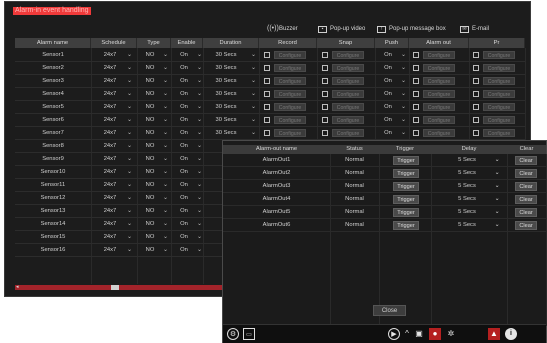 Image resolution: width=547 pixels, height=343 pixels. What do you see at coordinates (474, 29) in the screenshot?
I see `email-toggle: ✉ E-mail` at bounding box center [474, 29].